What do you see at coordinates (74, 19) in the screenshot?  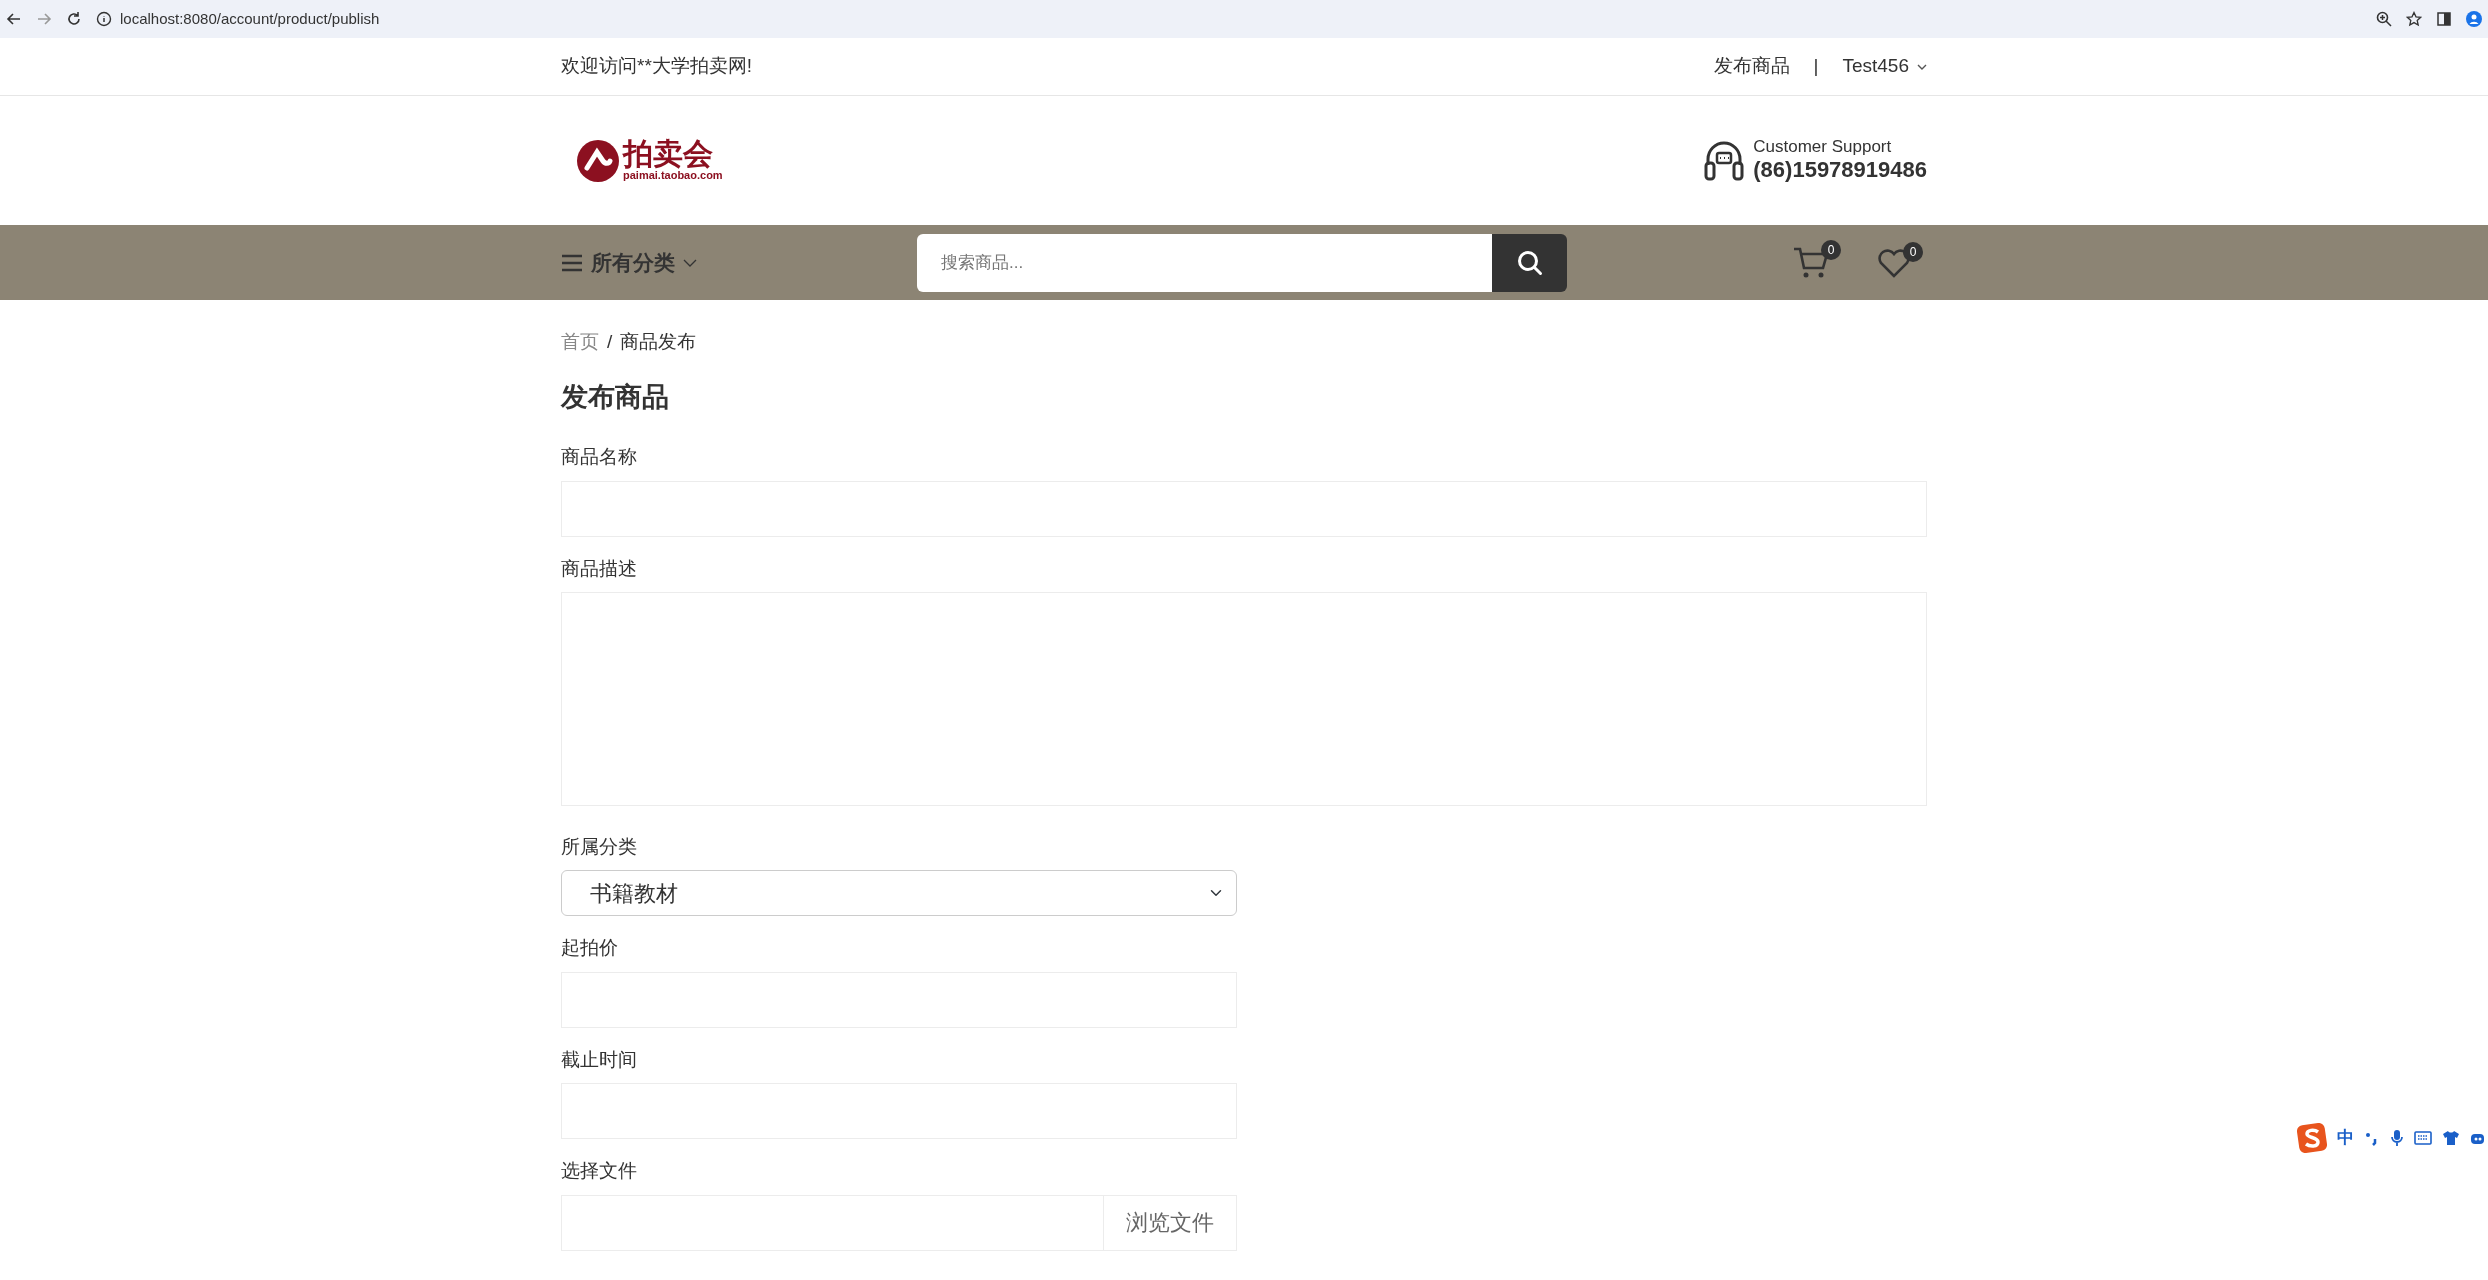 I see `reload-icon` at bounding box center [74, 19].